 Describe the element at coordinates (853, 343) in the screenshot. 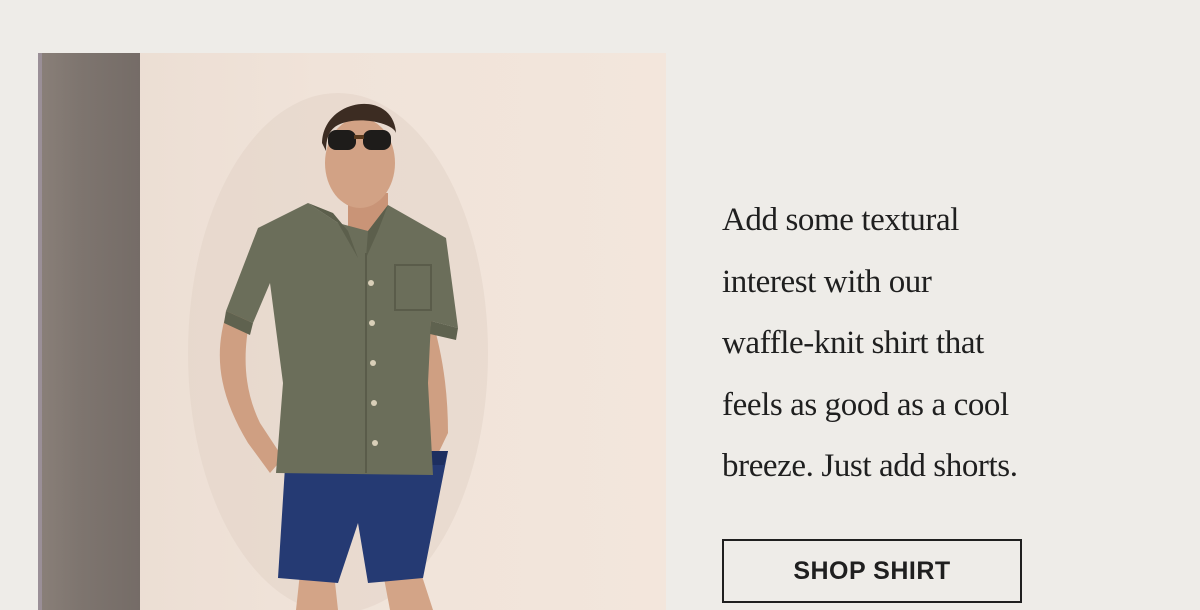

I see `copy-line: waffle-knit shirt that` at that location.